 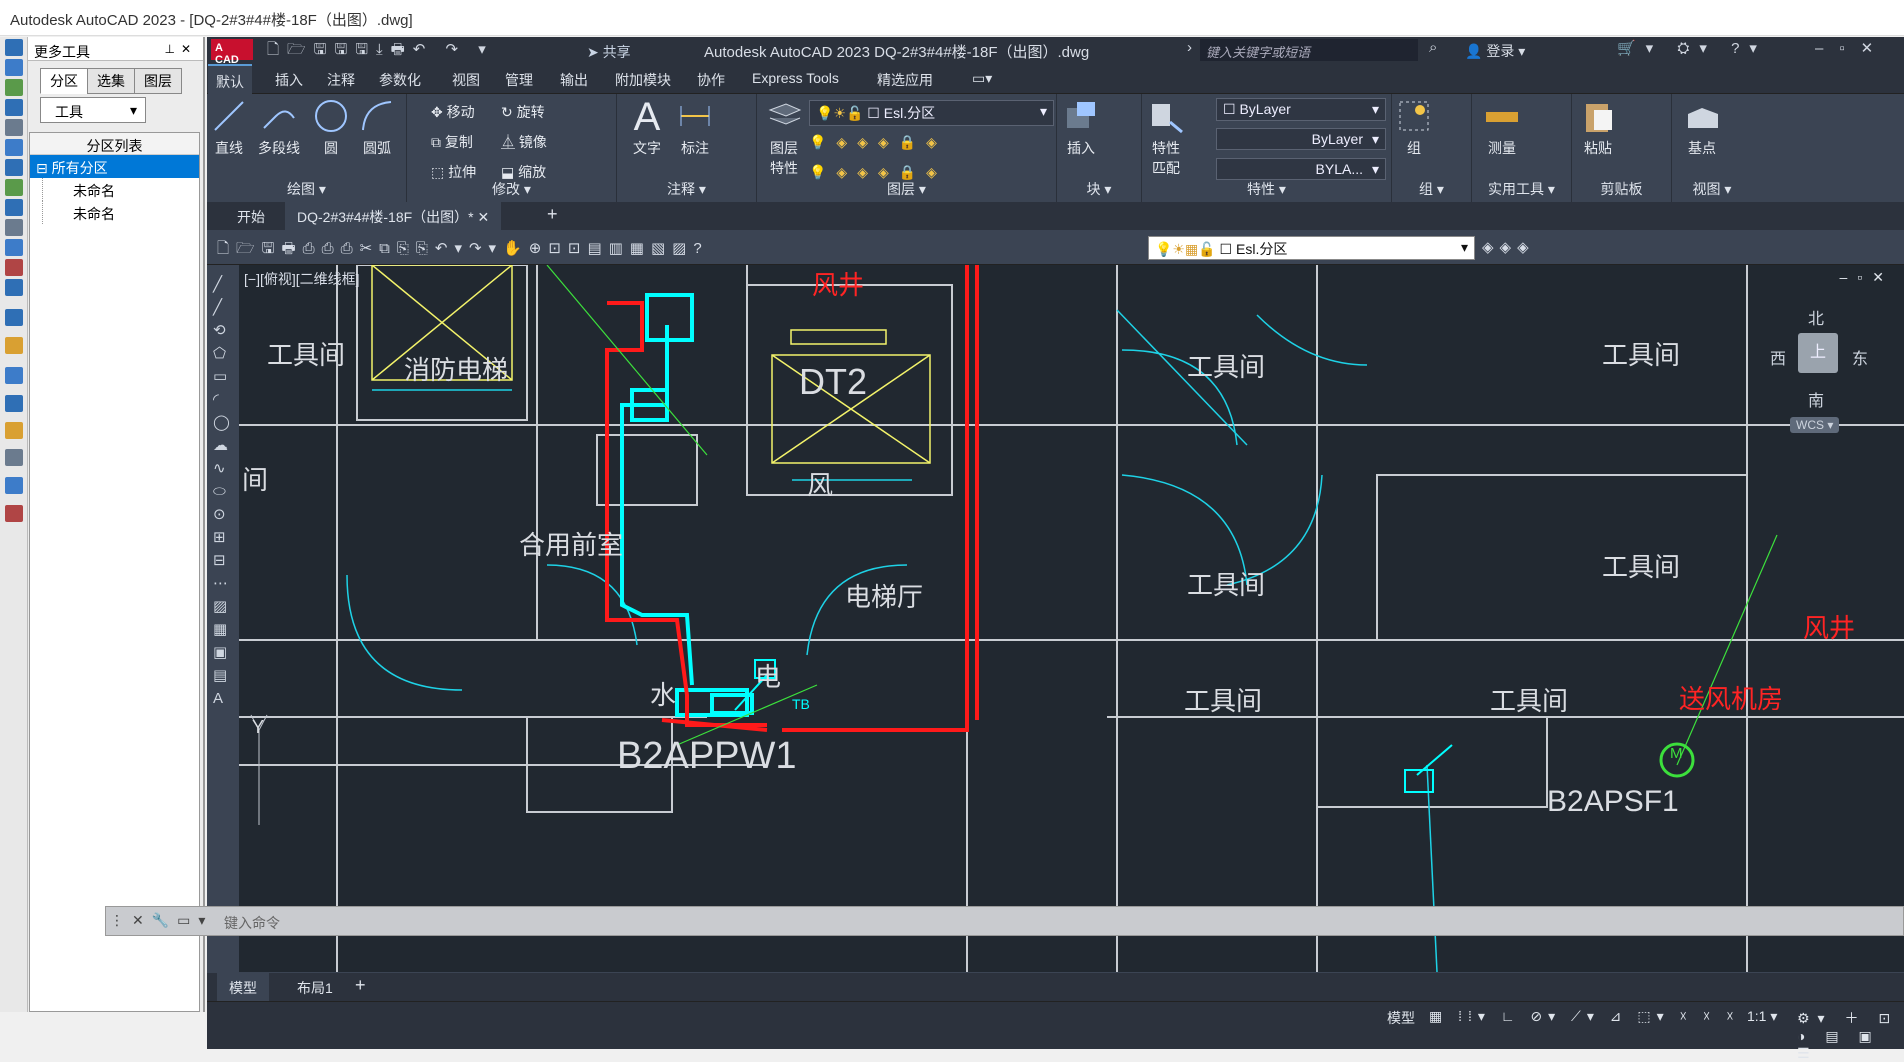 What do you see at coordinates (1702, 128) in the screenshot?
I see `base-view-button: 基点` at bounding box center [1702, 128].